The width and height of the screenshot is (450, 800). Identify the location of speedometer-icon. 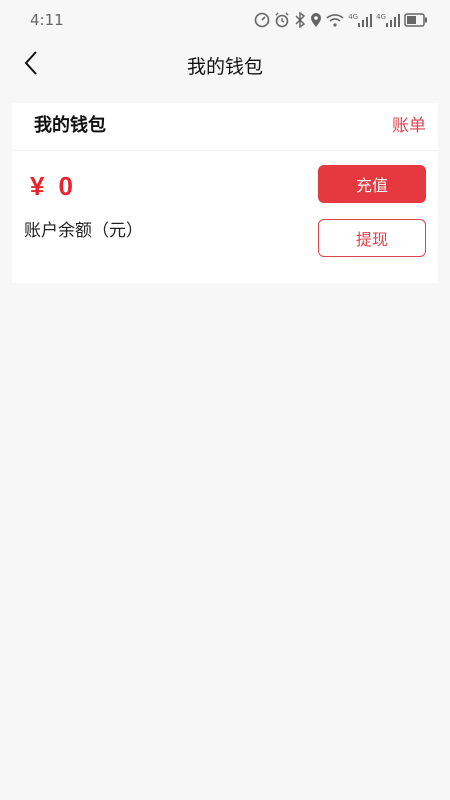
(262, 20).